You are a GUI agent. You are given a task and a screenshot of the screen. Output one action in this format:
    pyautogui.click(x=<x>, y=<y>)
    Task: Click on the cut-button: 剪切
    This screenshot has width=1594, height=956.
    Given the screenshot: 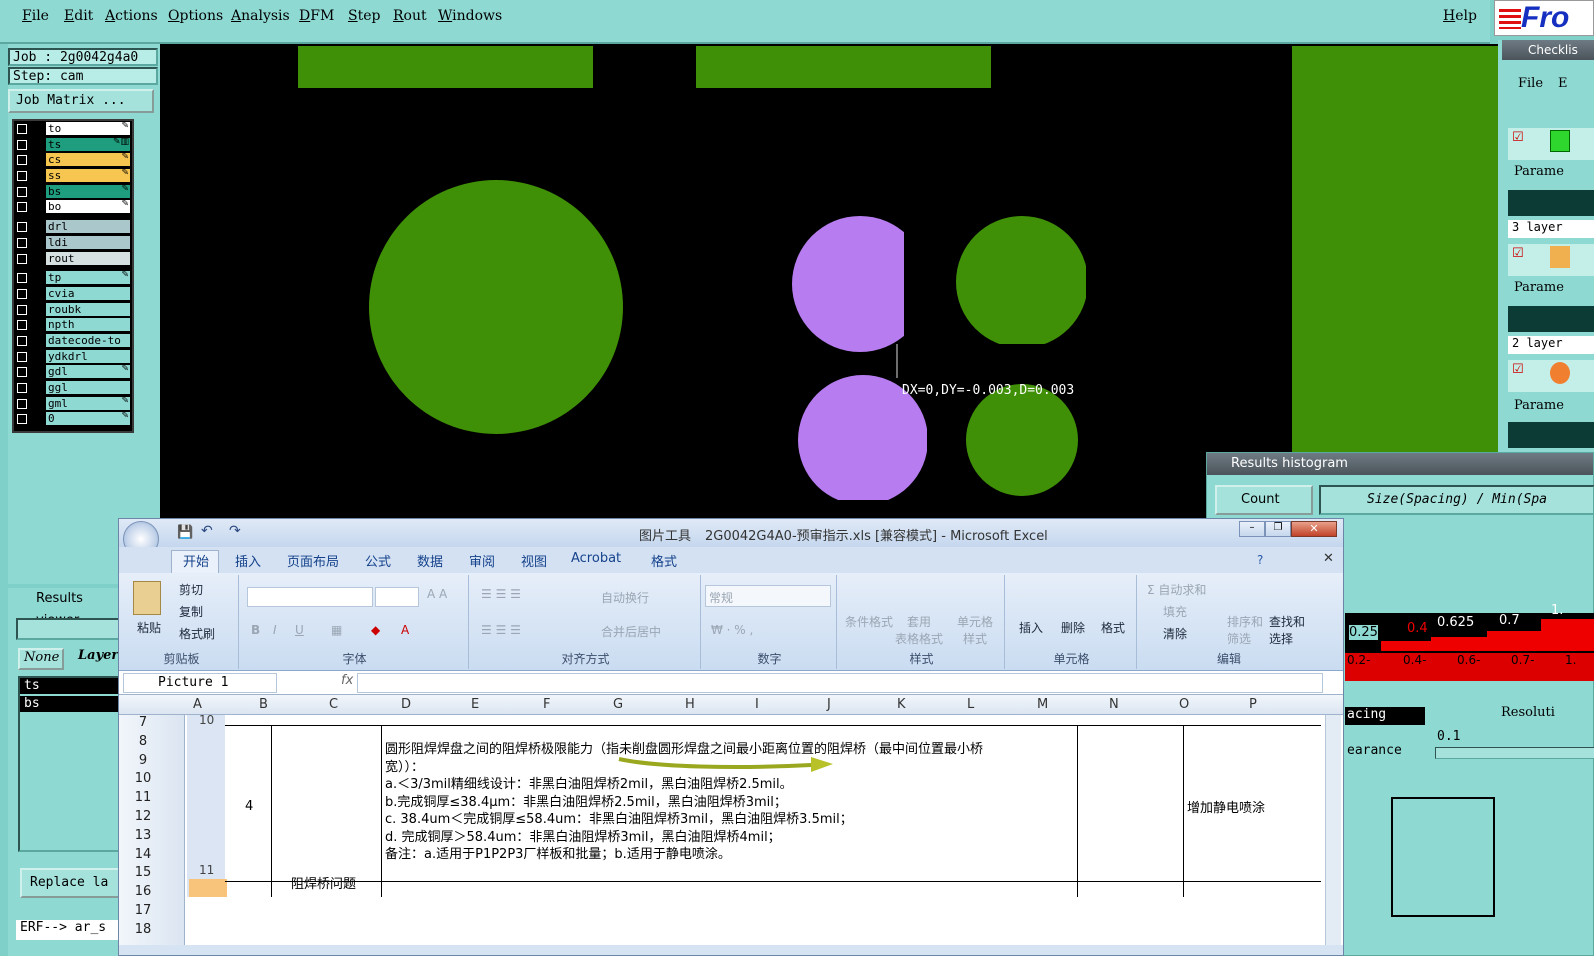 What is the action you would take?
    pyautogui.click(x=191, y=589)
    